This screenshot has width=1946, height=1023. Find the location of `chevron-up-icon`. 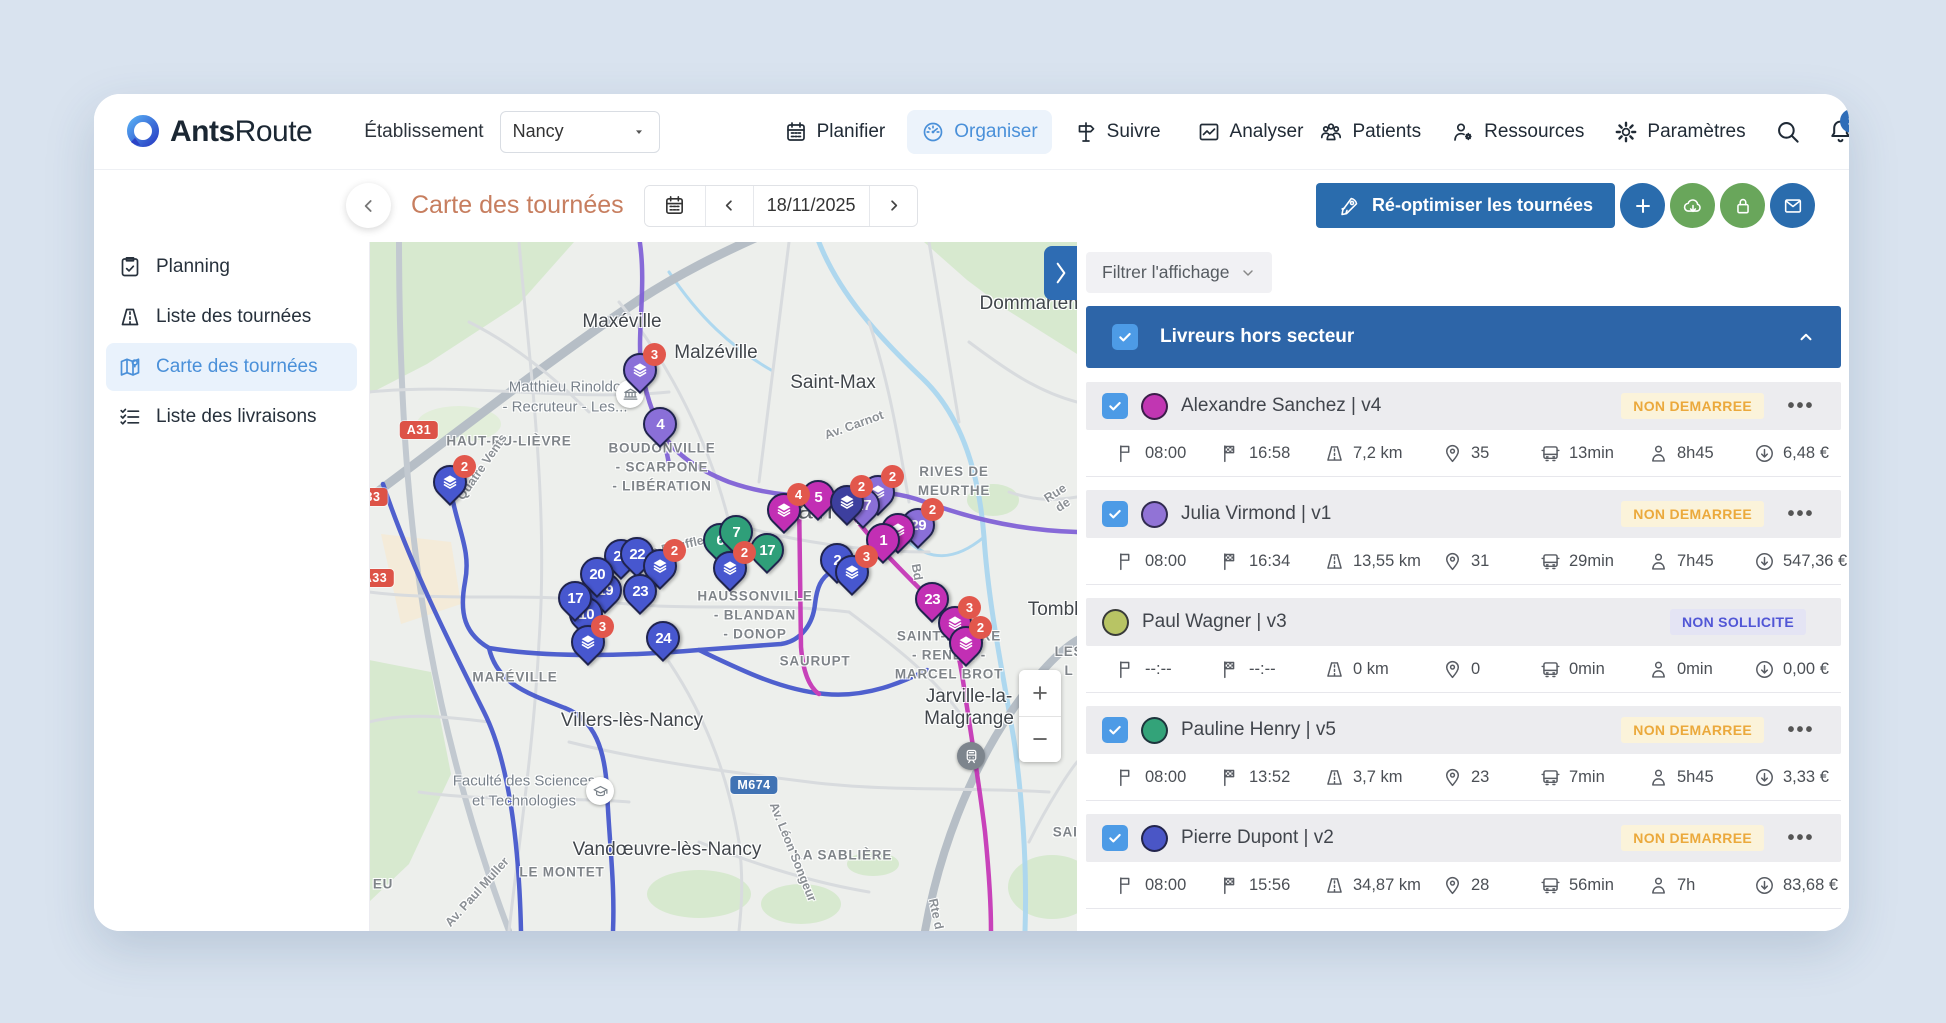

chevron-up-icon is located at coordinates (1806, 337).